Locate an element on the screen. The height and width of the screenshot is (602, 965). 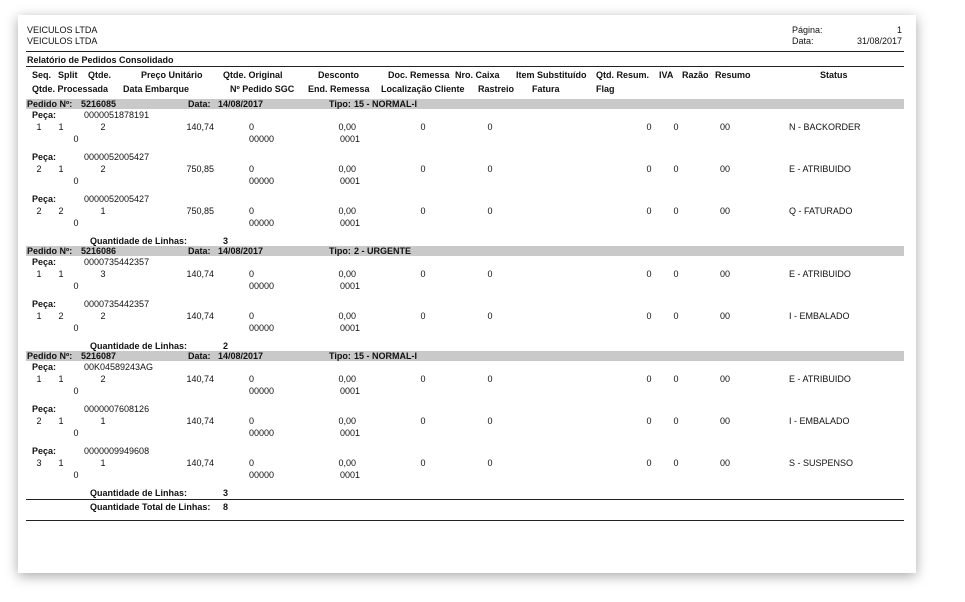
total-lines-label: Quantidade Total de Linhas: is located at coordinates (150, 507).